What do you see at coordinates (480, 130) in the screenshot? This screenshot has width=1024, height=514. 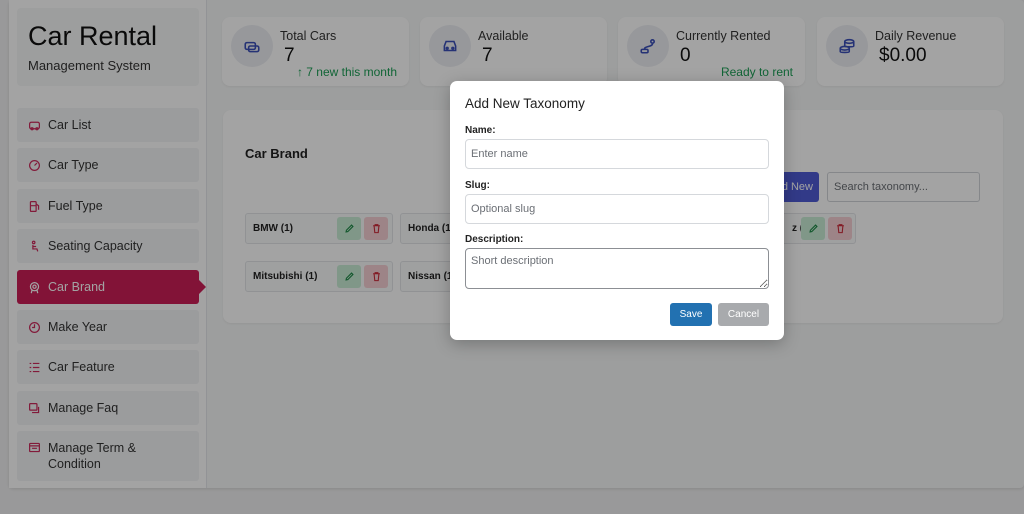 I see `name-label: Name:` at bounding box center [480, 130].